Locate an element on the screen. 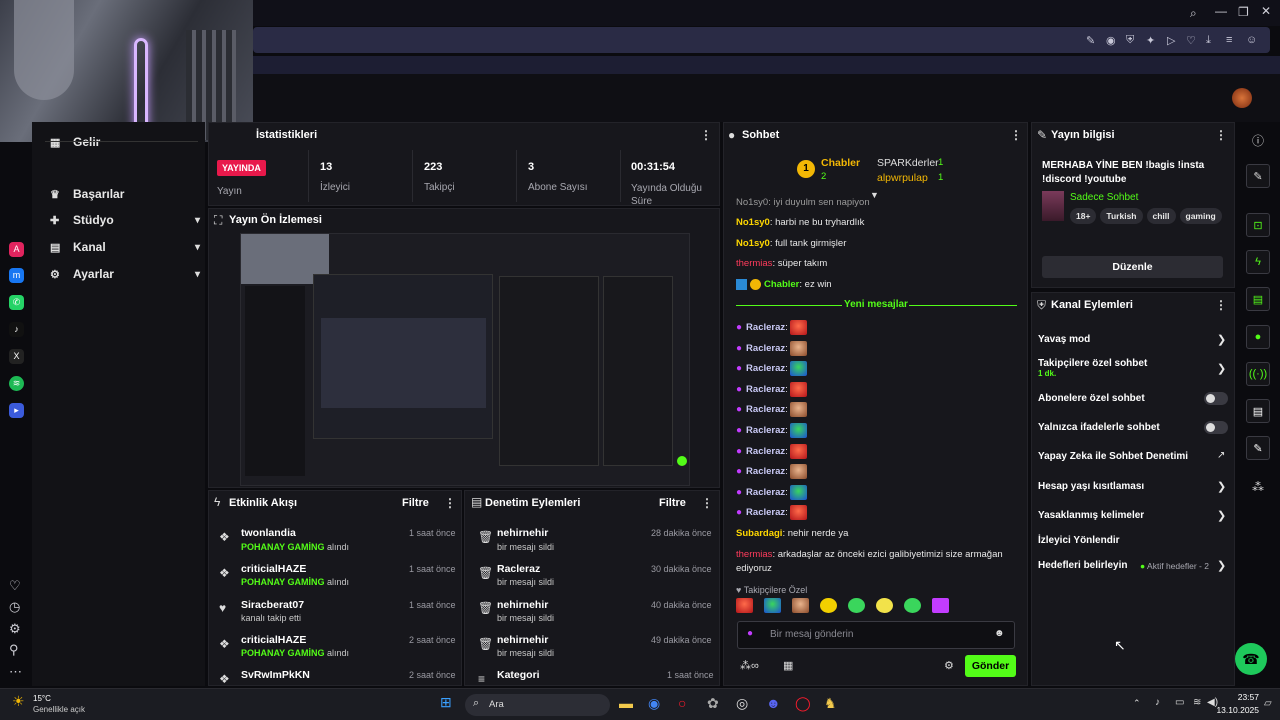 The height and width of the screenshot is (720, 1280). support-button: ☎ is located at coordinates (1251, 659).